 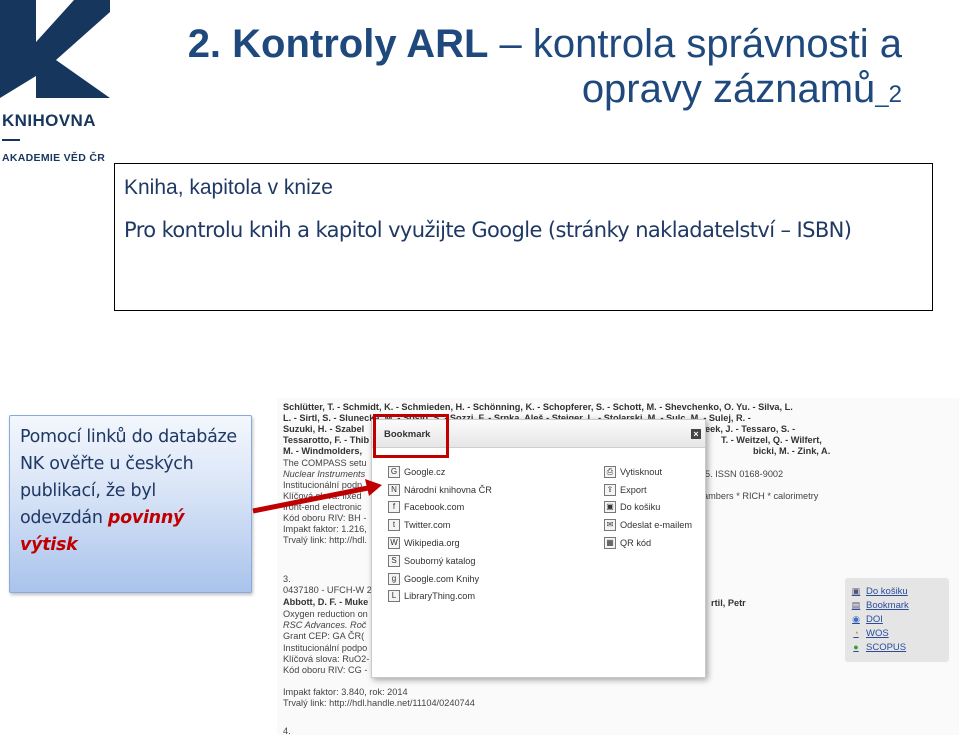 What do you see at coordinates (728, 88) in the screenshot?
I see `title-line2: opravy záznamů` at bounding box center [728, 88].